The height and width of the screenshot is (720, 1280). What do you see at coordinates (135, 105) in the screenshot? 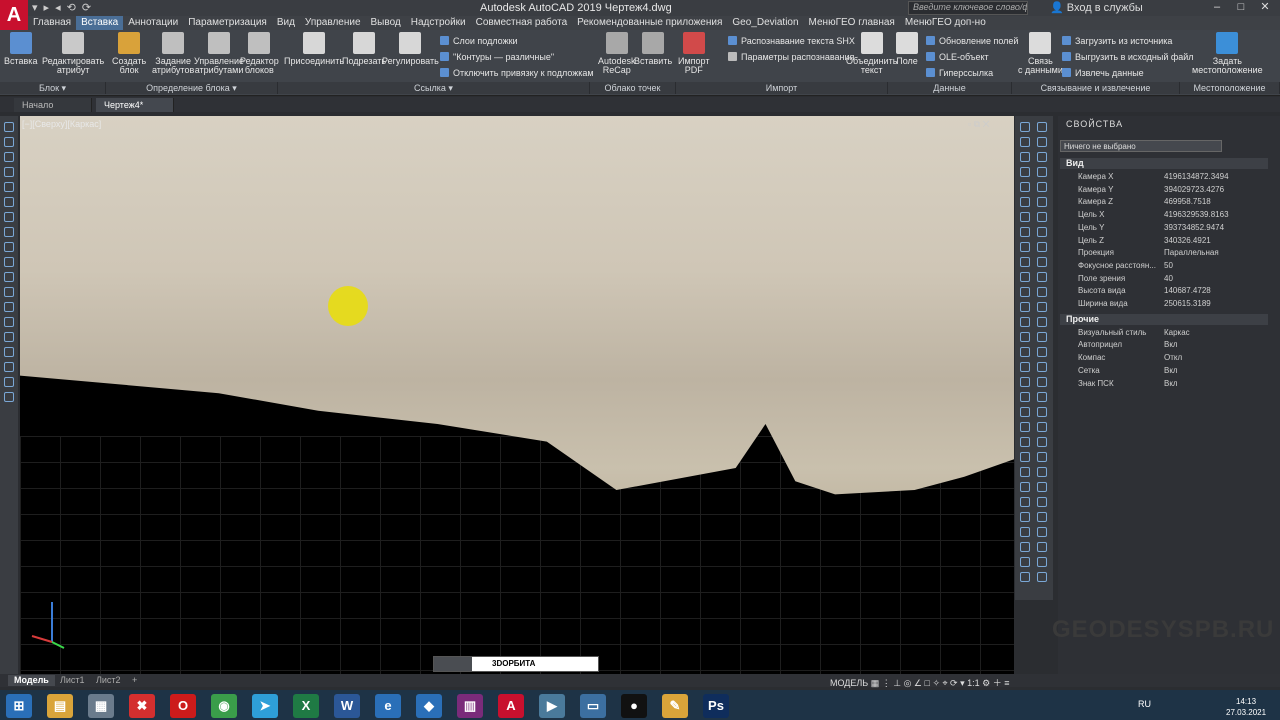
I see `doc-tab-1: Чертеж4*` at bounding box center [135, 105].